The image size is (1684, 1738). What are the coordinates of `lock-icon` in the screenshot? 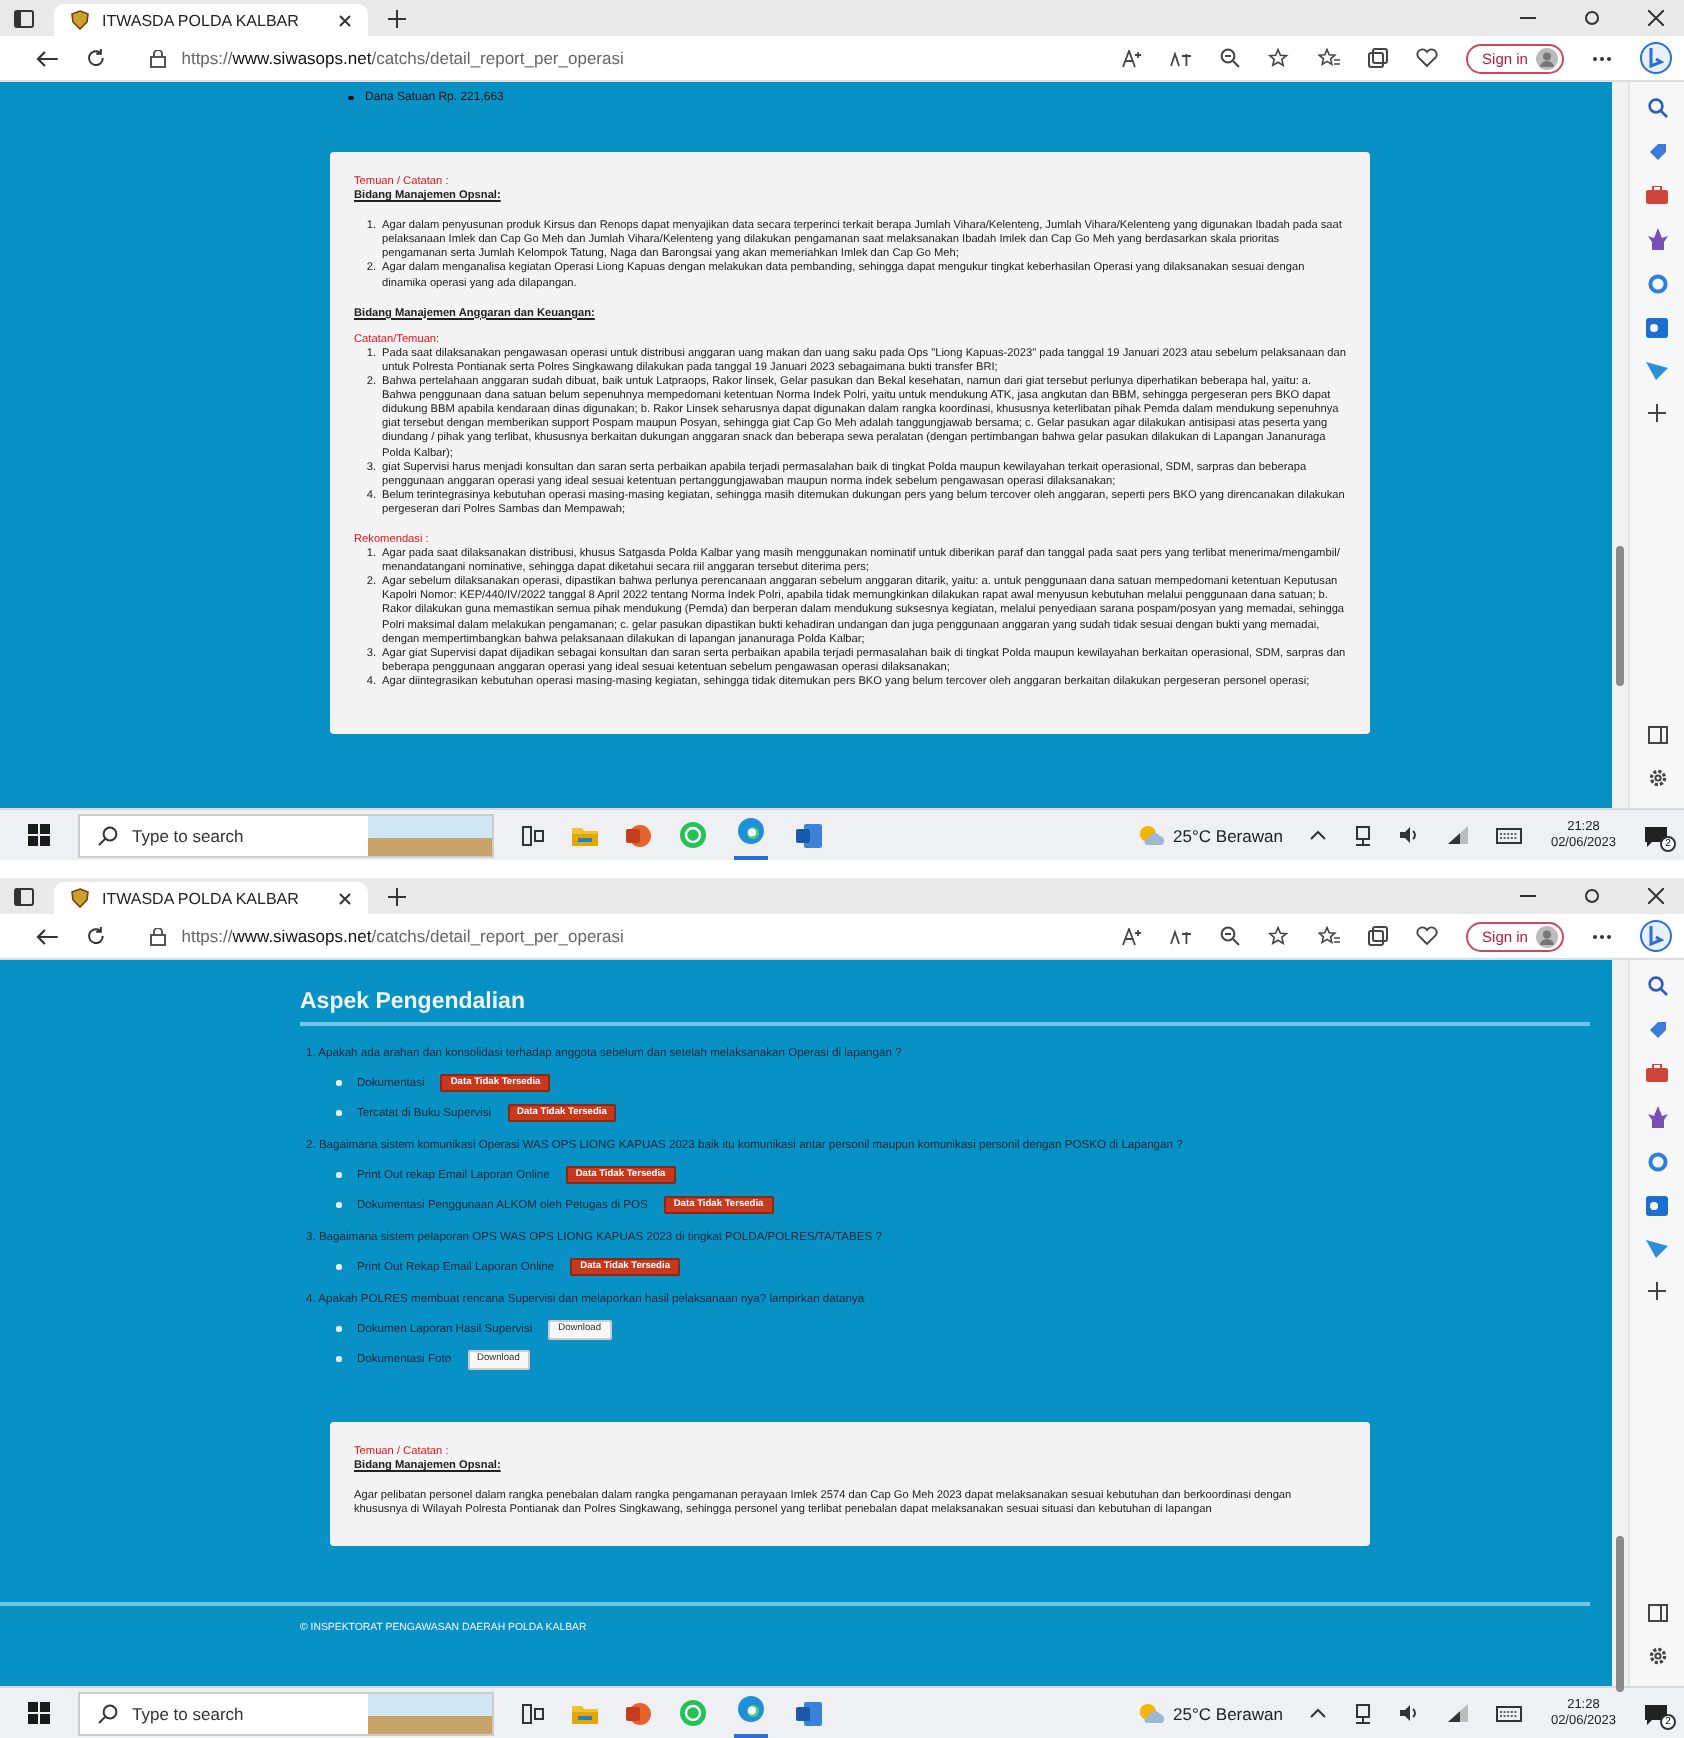 It's located at (157, 58).